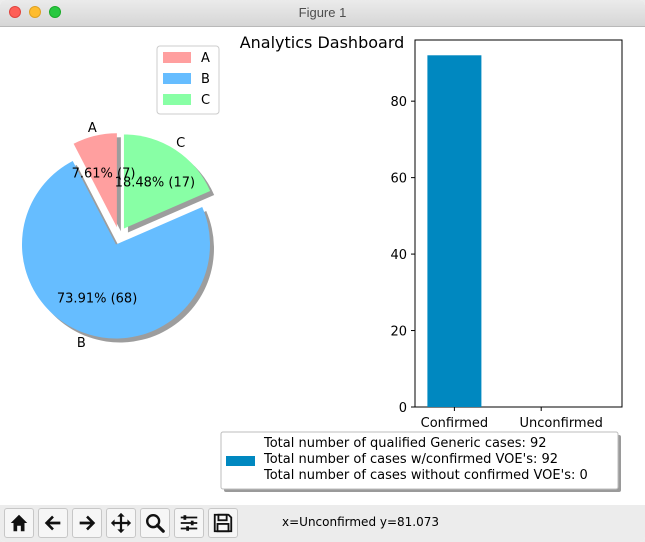 This screenshot has width=645, height=542. I want to click on pie-legend-swatch-c, so click(177, 99).